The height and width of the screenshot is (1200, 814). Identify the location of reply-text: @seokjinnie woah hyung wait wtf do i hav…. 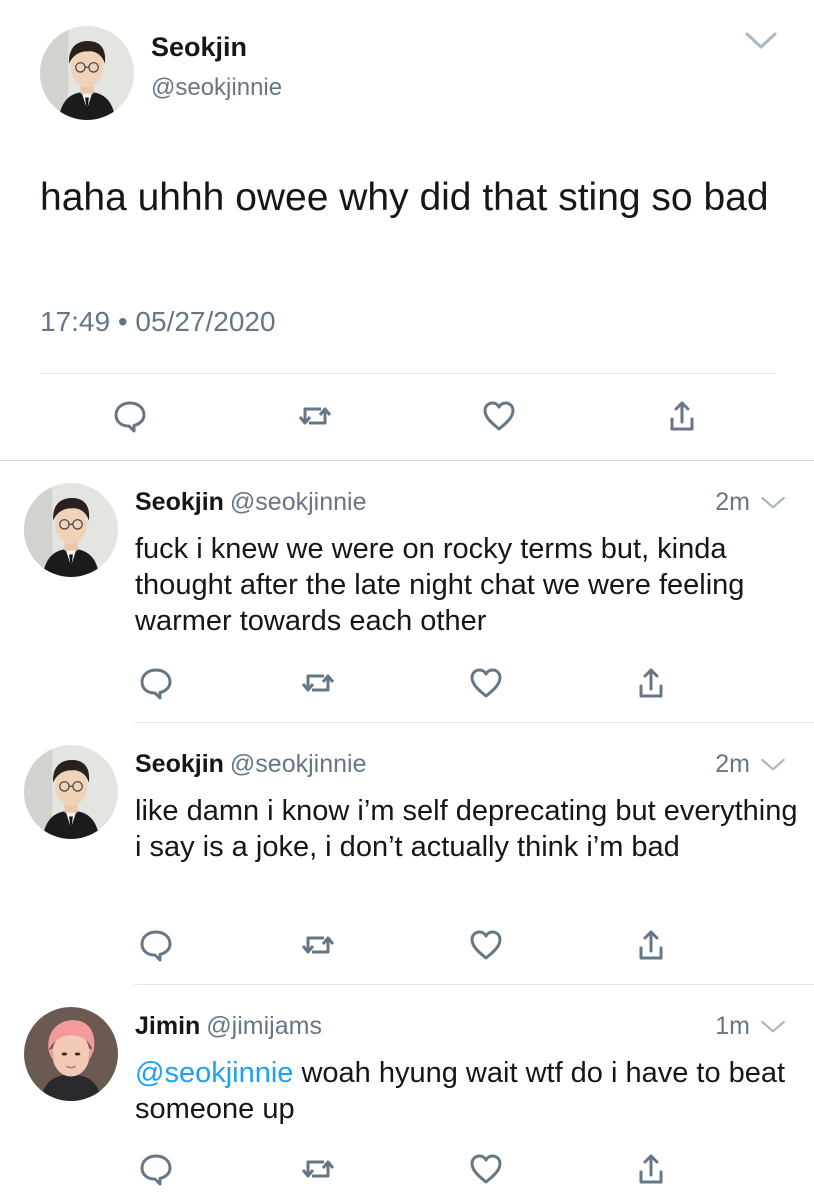
(467, 1091).